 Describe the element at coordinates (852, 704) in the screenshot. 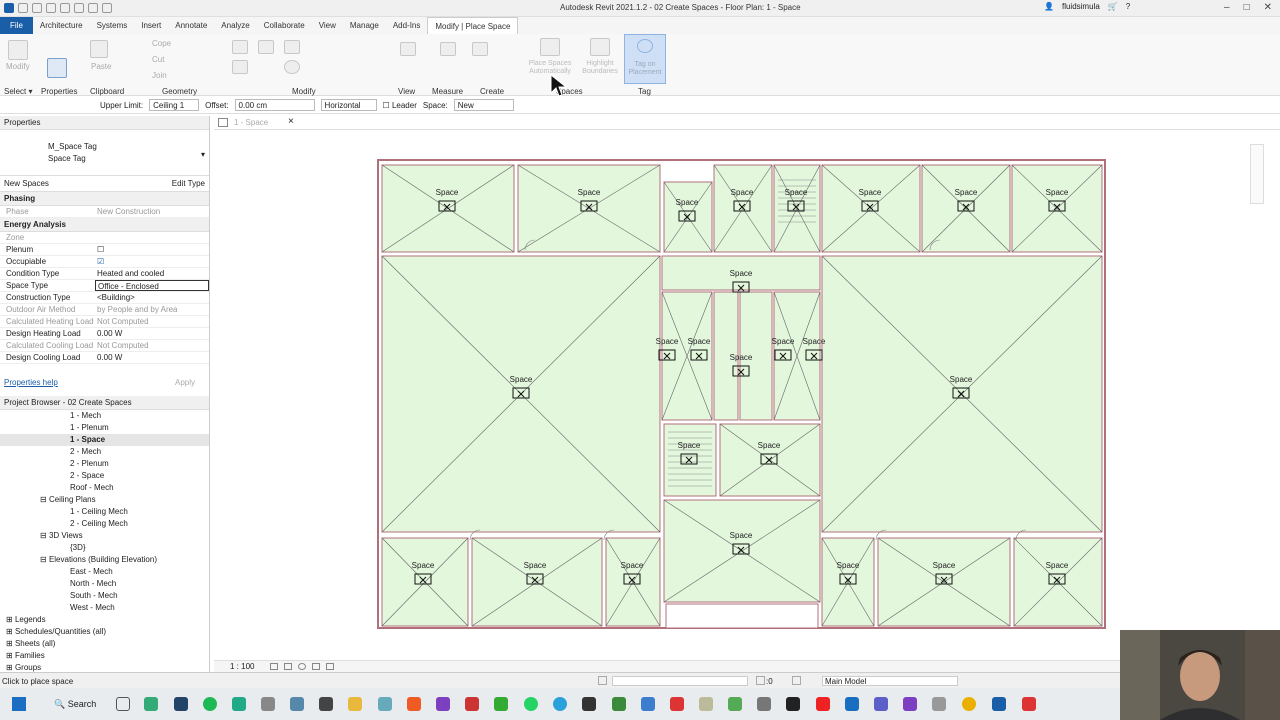

I see `outlook-icon` at that location.